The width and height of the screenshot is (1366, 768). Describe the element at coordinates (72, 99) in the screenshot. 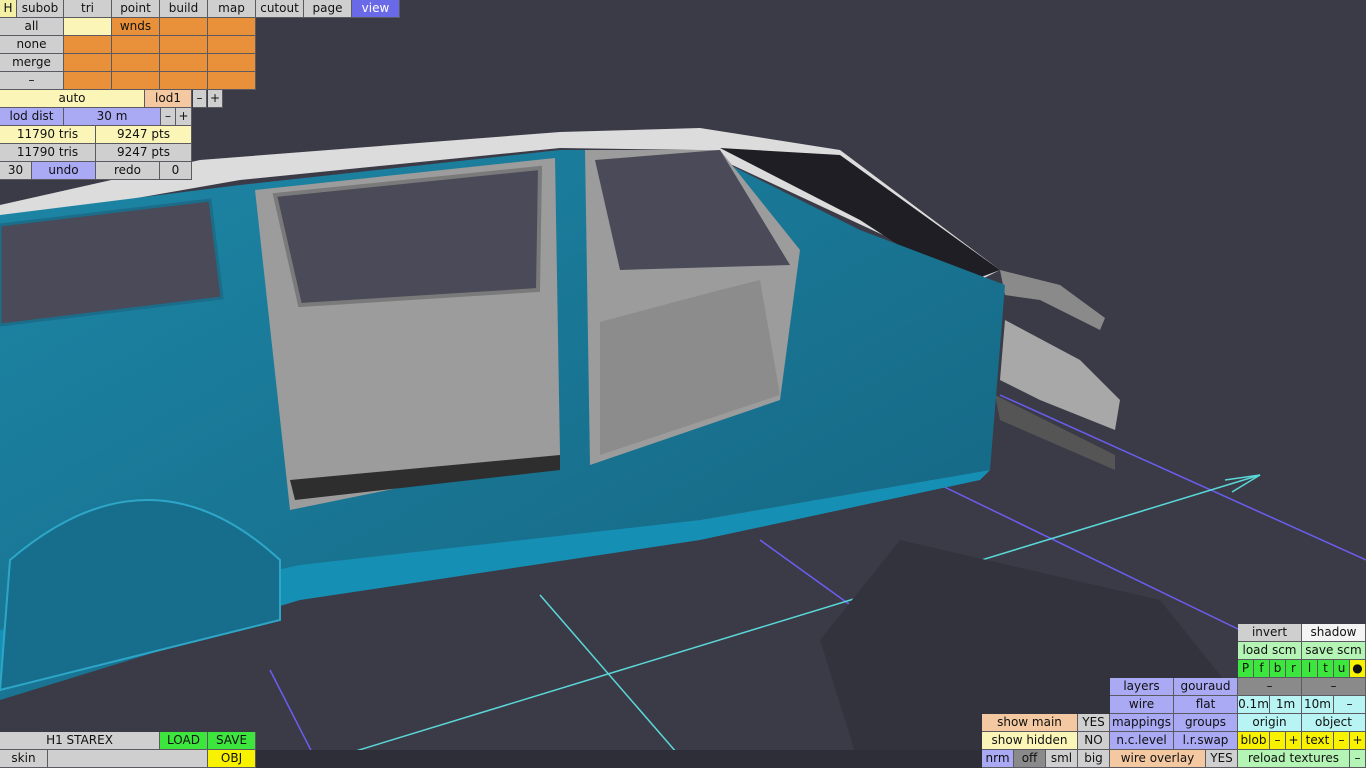

I see `lod-auto-button: auto` at that location.